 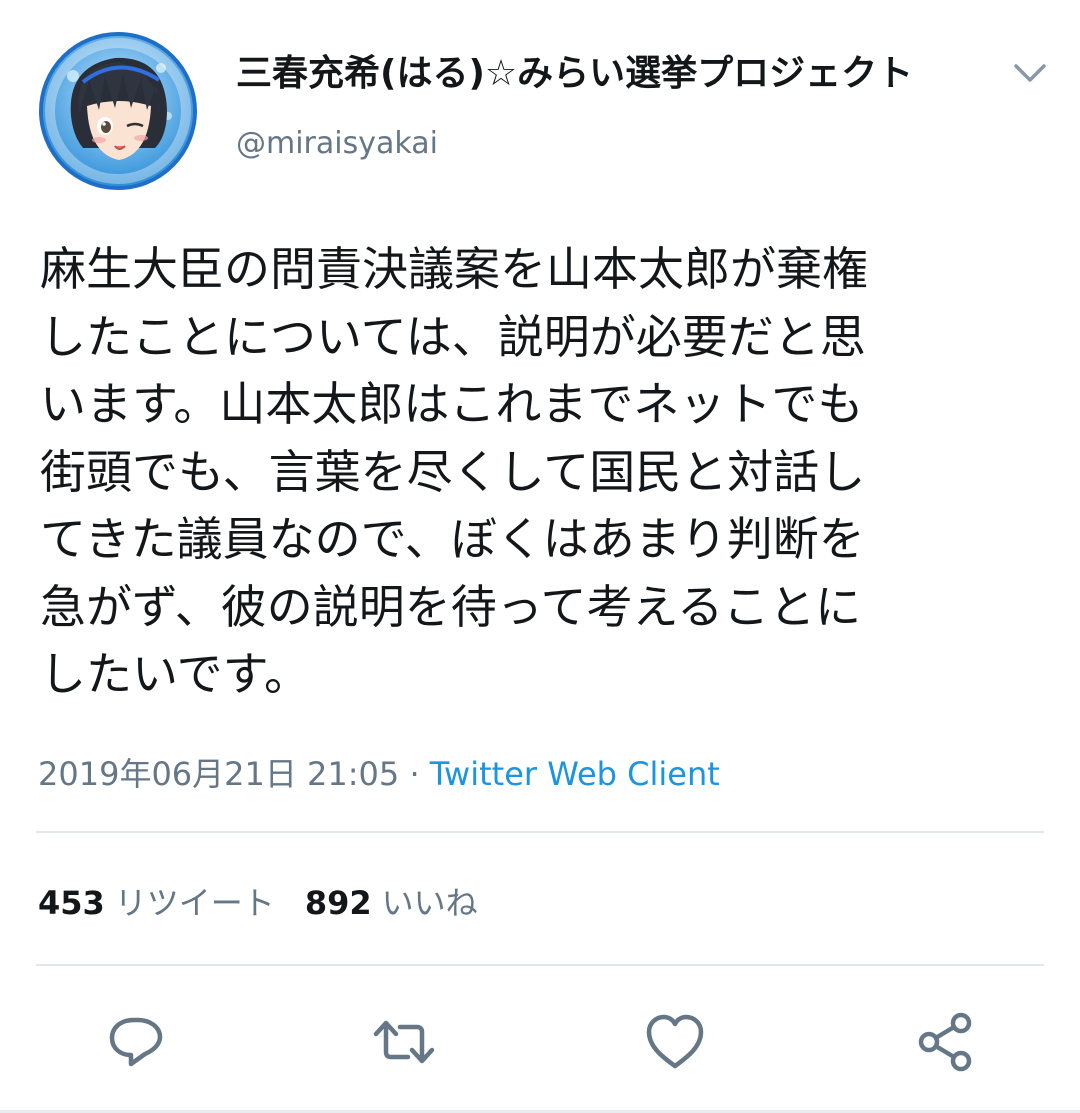 I want to click on reply-icon, so click(x=136, y=1042).